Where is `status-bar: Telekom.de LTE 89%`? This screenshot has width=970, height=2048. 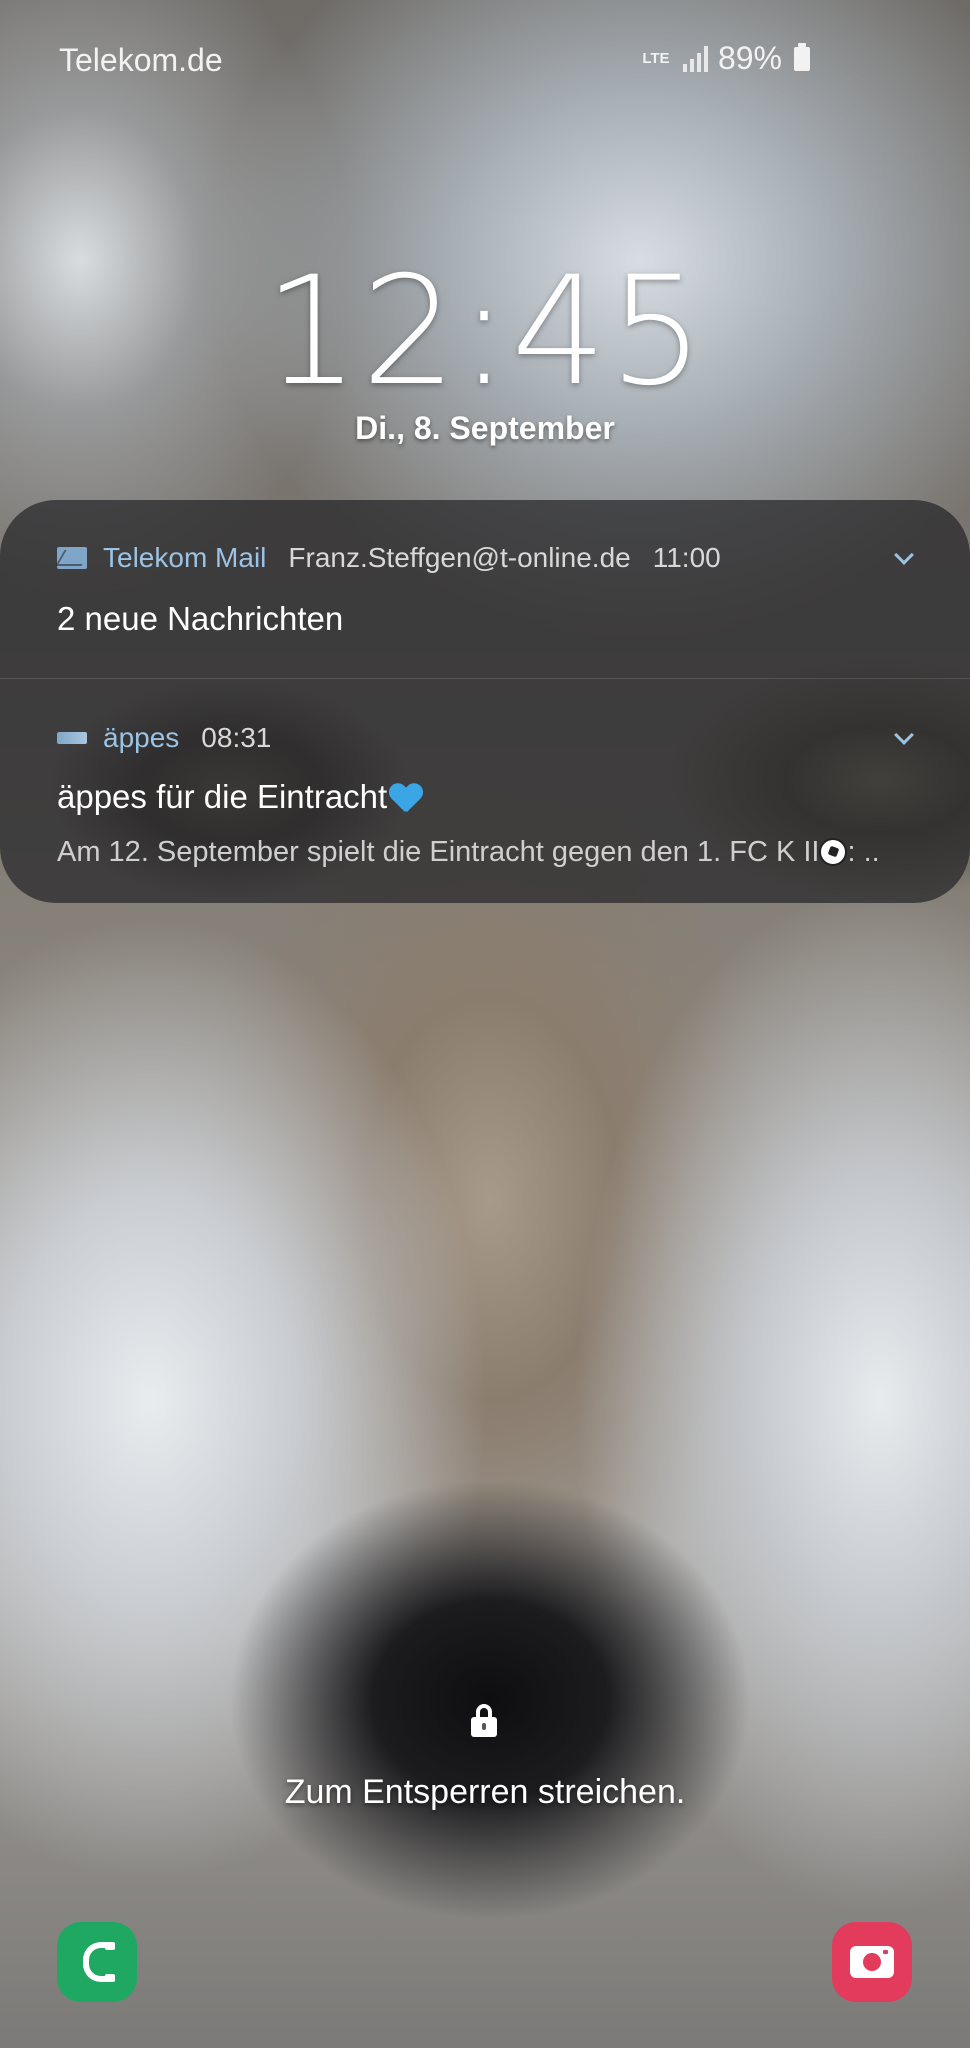
status-bar: Telekom.de LTE 89% is located at coordinates (485, 60).